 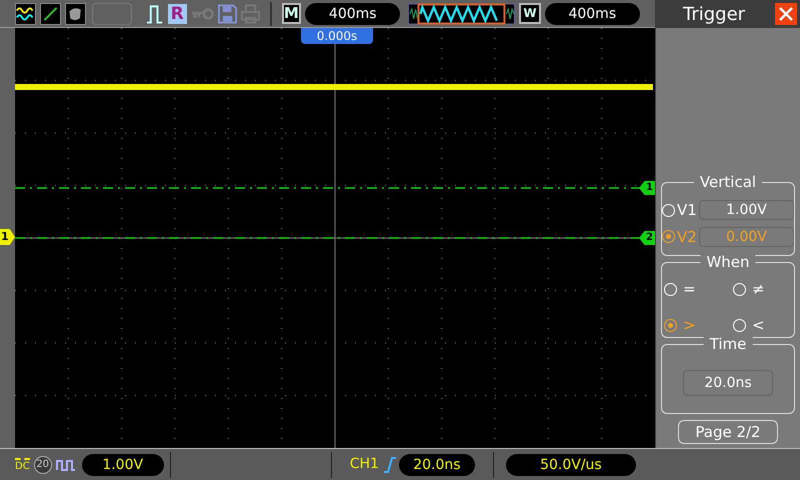 What do you see at coordinates (647, 188) in the screenshot?
I see `level-marker: 1` at bounding box center [647, 188].